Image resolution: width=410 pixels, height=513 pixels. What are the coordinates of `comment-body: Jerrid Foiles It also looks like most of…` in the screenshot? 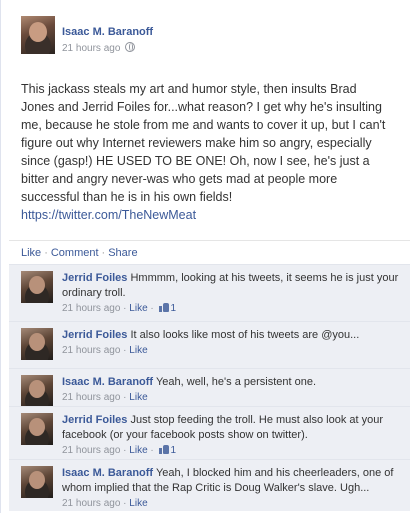 It's located at (236, 342).